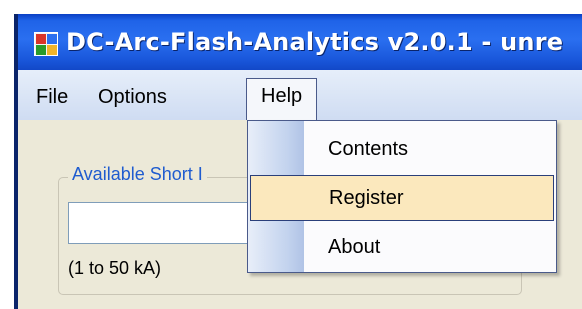 The height and width of the screenshot is (309, 582). I want to click on menu-item-contents: Contents, so click(402, 150).